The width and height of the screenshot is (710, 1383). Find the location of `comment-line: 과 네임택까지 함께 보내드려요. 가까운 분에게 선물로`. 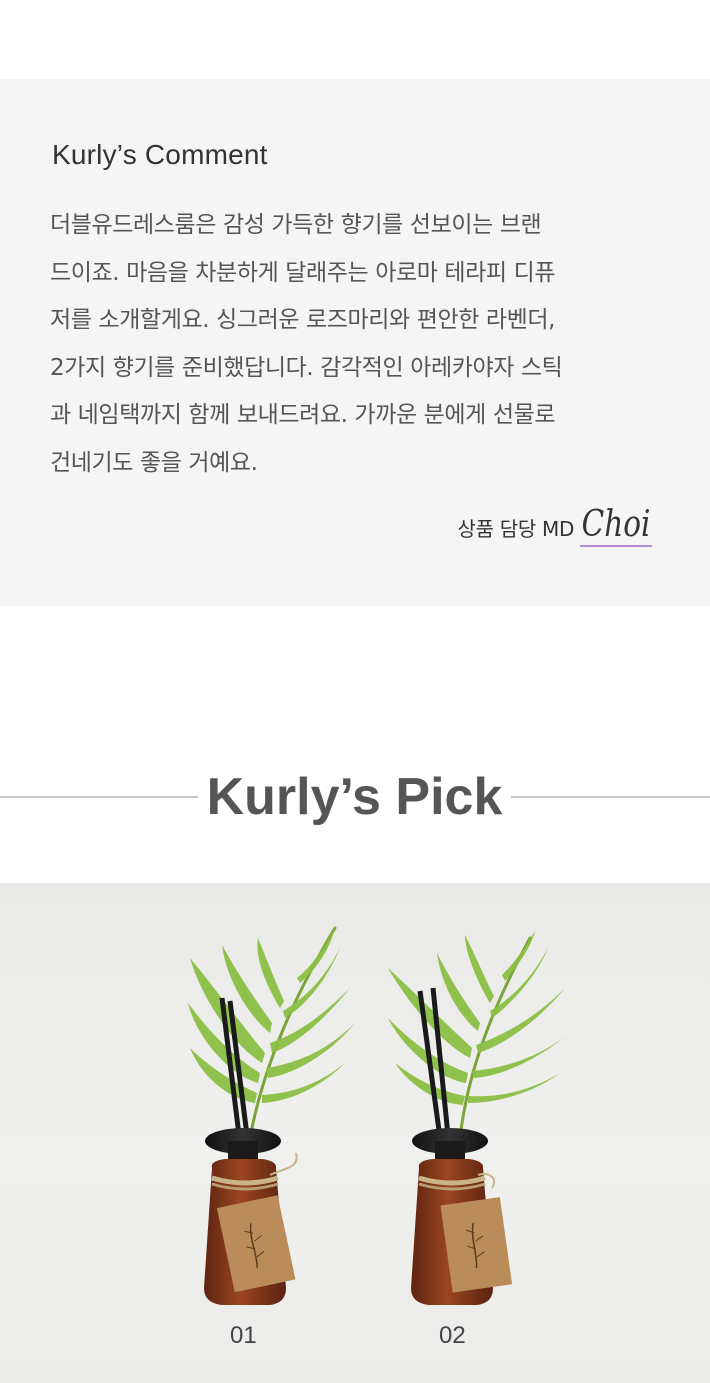

comment-line: 과 네임택까지 함께 보내드려요. 가까운 분에게 선물로 is located at coordinates (303, 415).